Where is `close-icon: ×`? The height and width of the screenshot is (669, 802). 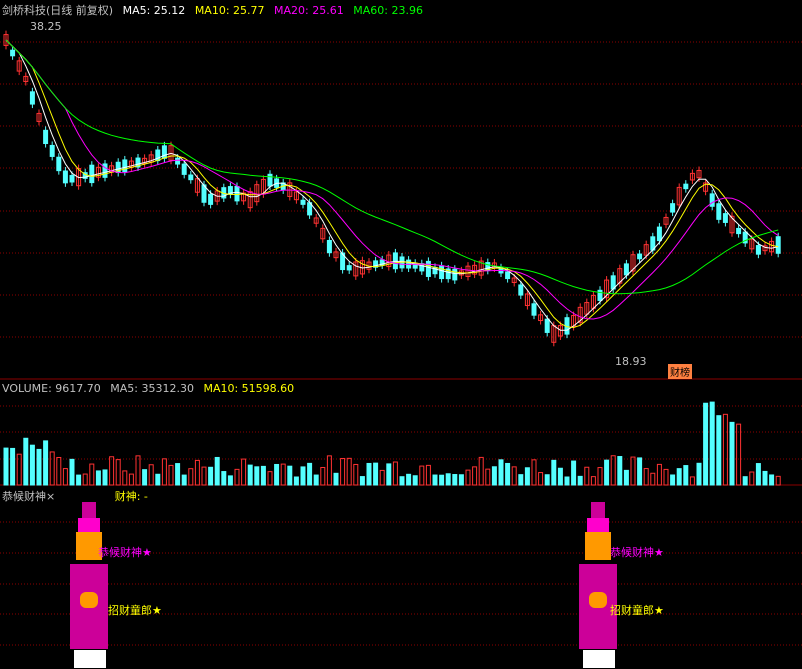
close-icon: × is located at coordinates (50, 496).